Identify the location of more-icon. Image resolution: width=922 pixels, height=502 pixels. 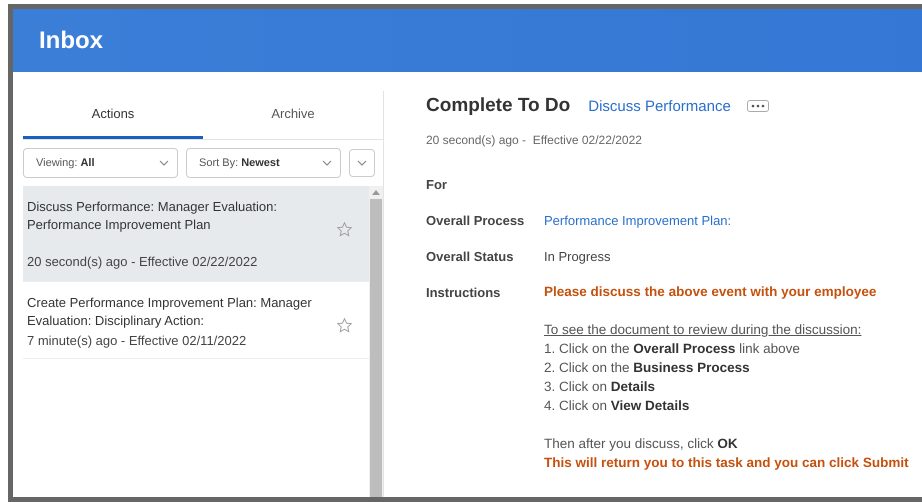
(757, 106).